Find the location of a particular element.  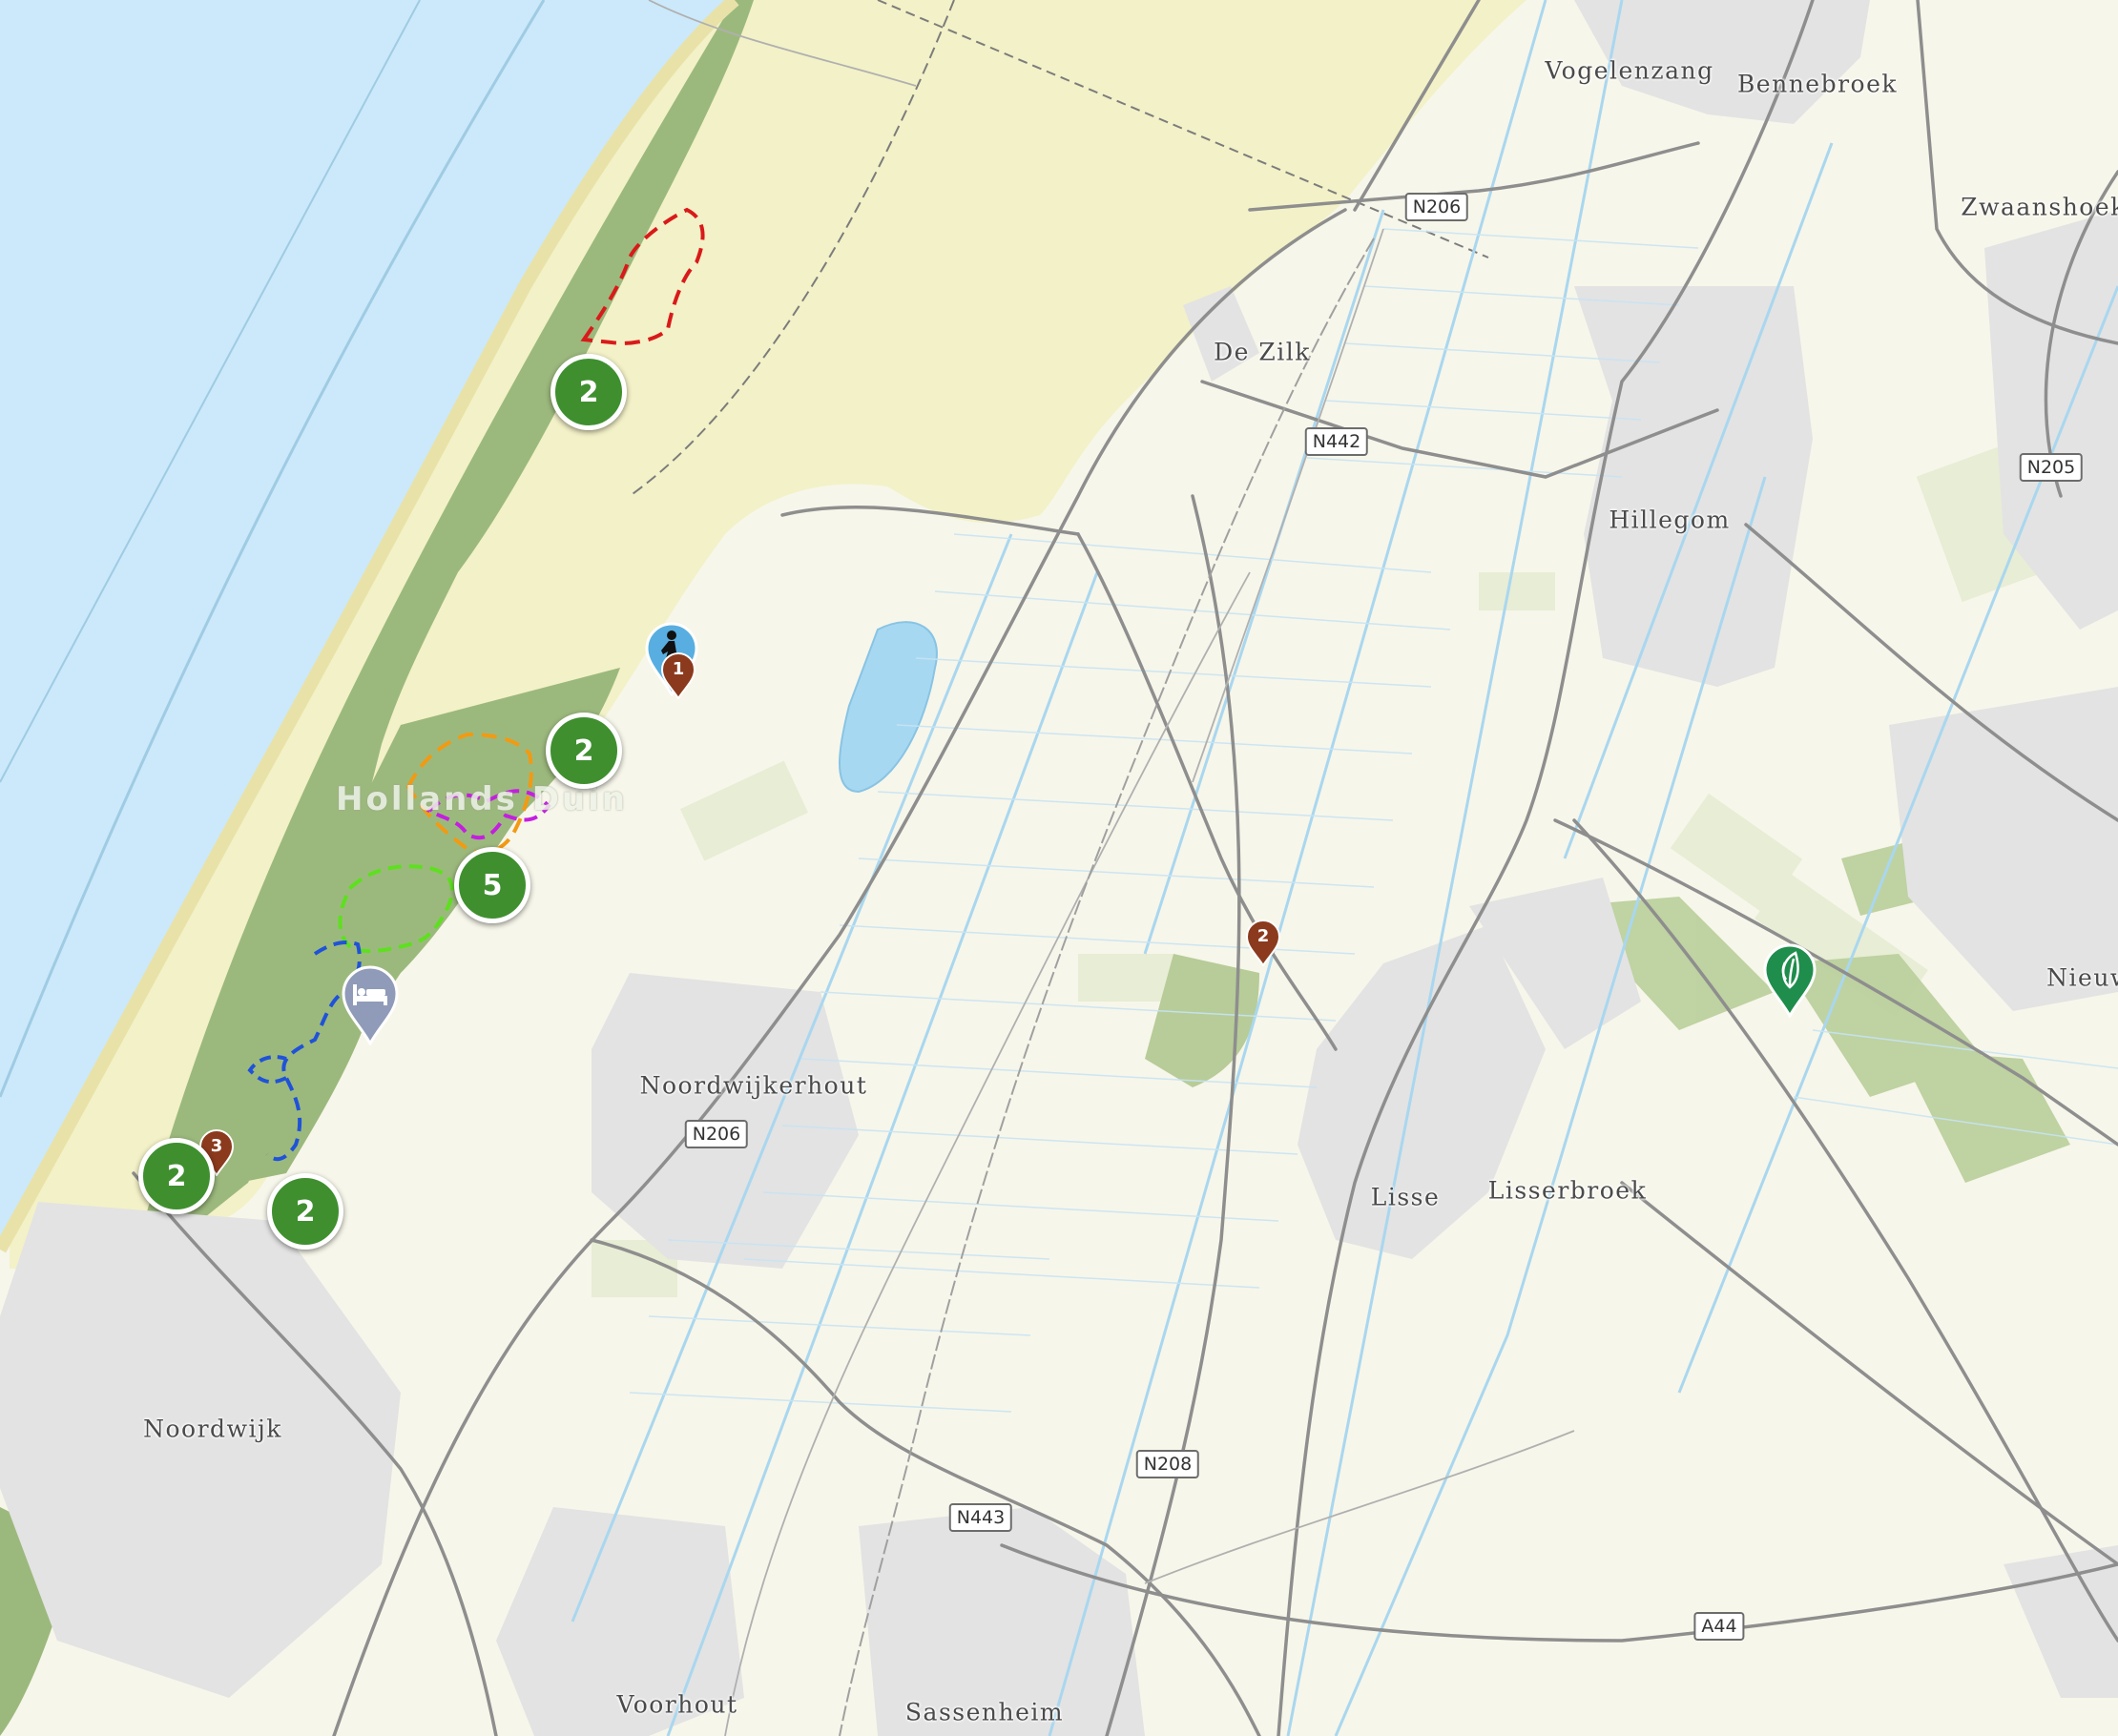

trail-marker-1: 1 is located at coordinates (678, 675).